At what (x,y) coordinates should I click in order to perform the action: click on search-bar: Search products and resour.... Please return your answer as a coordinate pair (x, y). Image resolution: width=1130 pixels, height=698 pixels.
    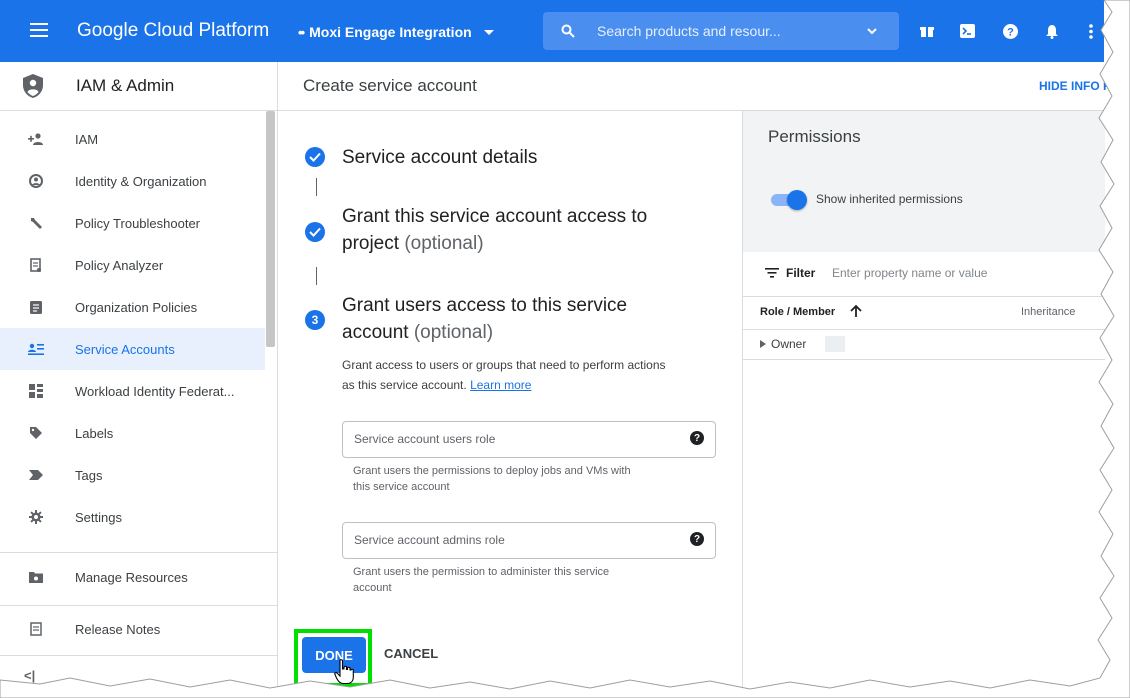
    Looking at the image, I should click on (721, 31).